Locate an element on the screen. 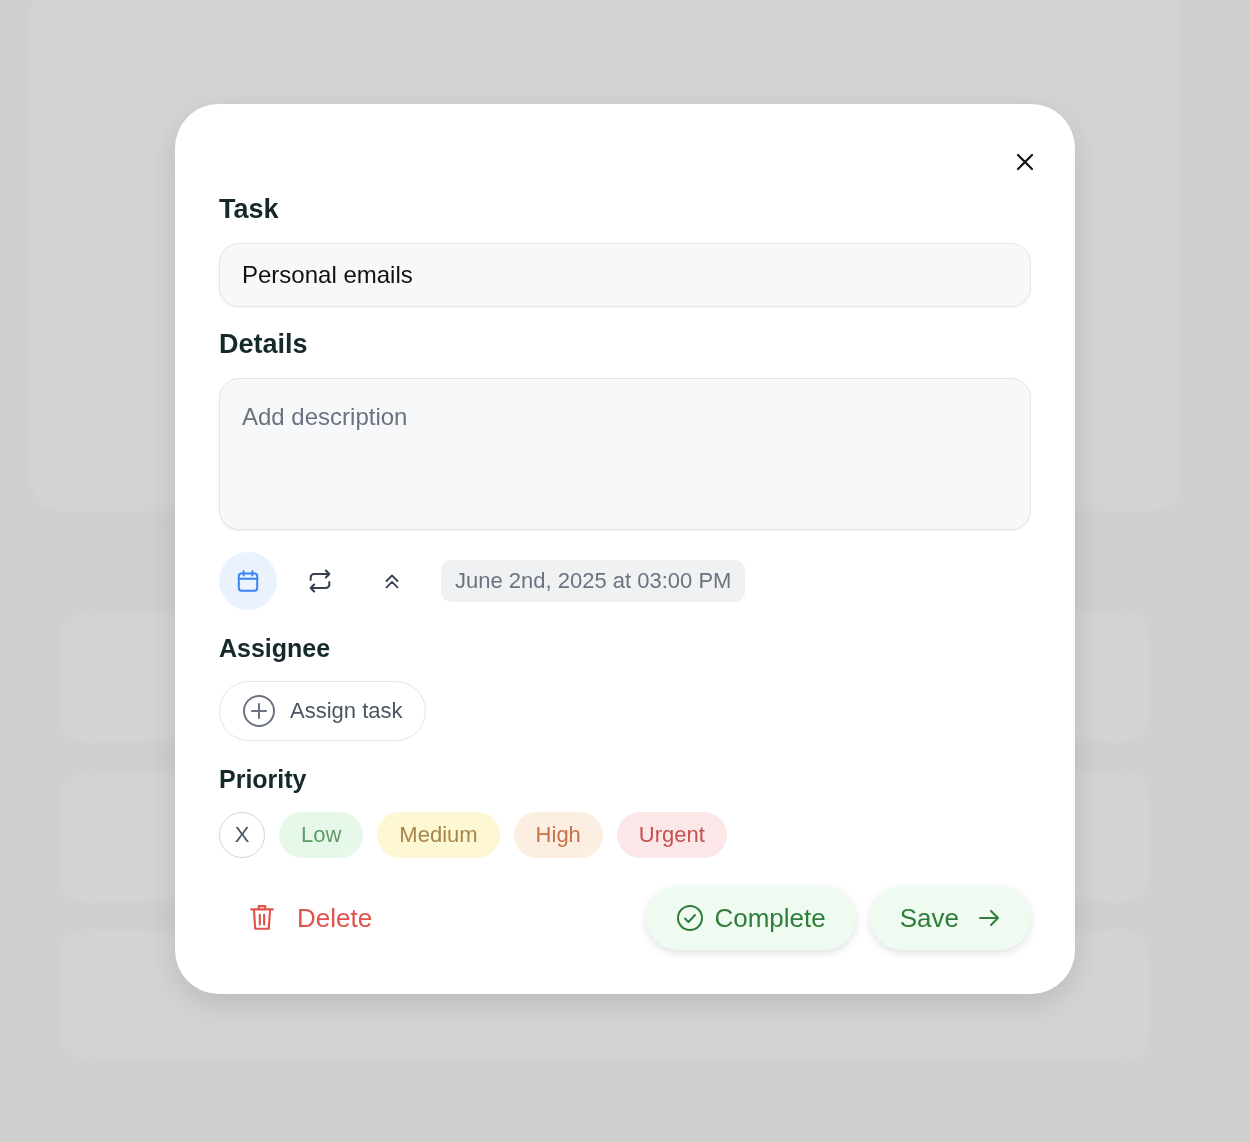  calendar-icon is located at coordinates (248, 581).